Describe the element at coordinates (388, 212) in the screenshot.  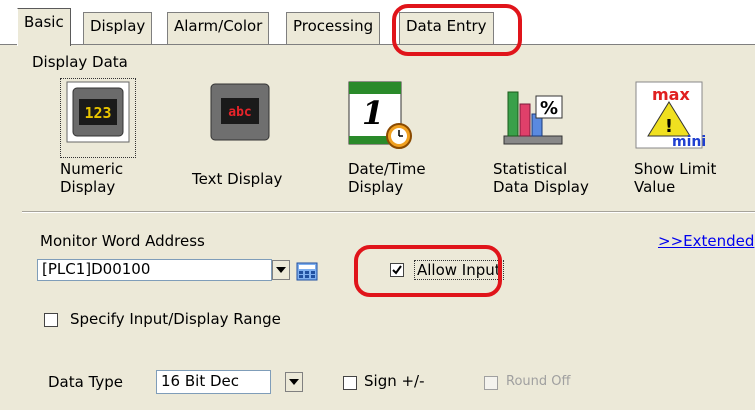
I see `section-separator` at that location.